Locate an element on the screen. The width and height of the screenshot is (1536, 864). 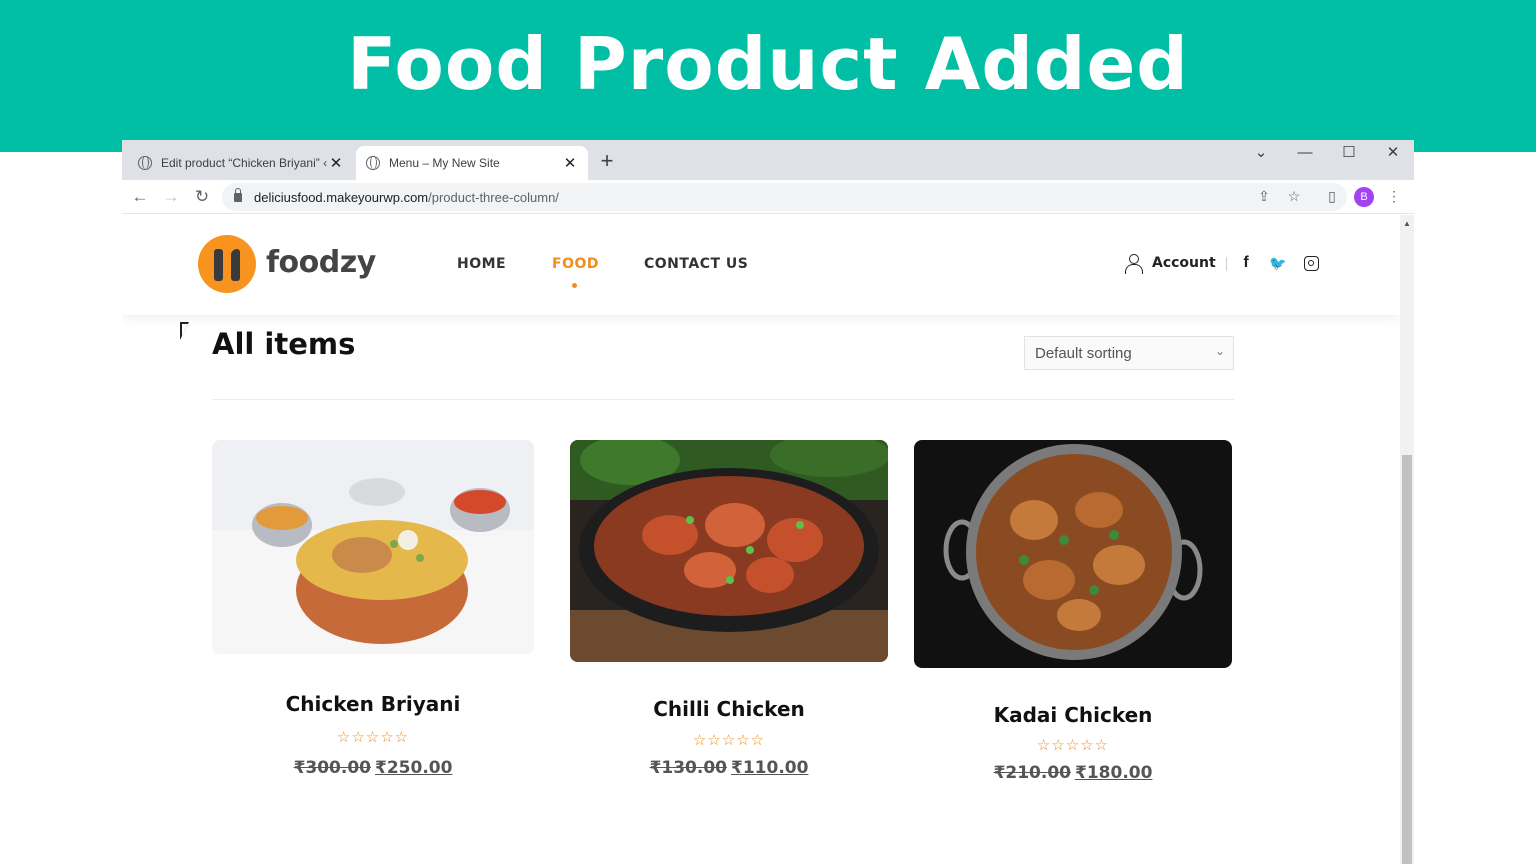
logo-text: foodzy is located at coordinates (321, 262).